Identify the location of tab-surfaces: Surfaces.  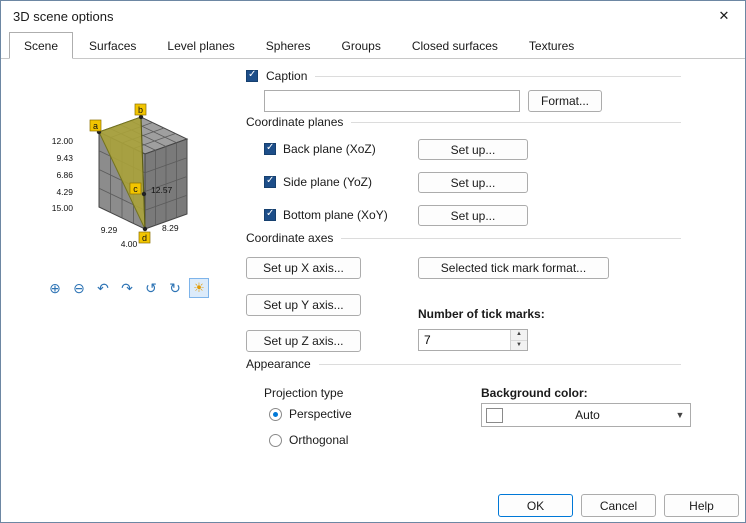
(112, 46).